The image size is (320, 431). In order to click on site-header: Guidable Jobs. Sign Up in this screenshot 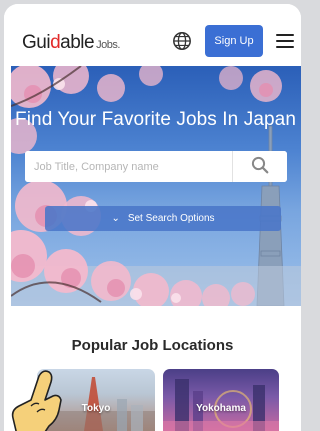, I will do `click(152, 35)`.